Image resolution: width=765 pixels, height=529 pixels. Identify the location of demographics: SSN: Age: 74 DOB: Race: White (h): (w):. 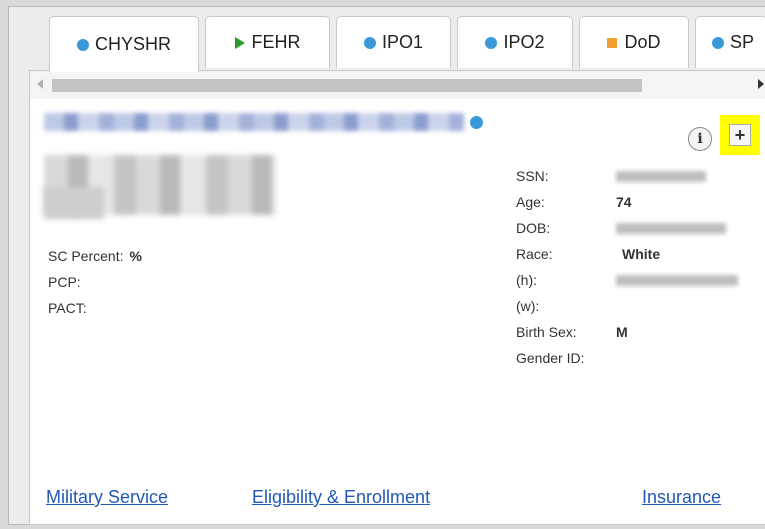
(627, 267).